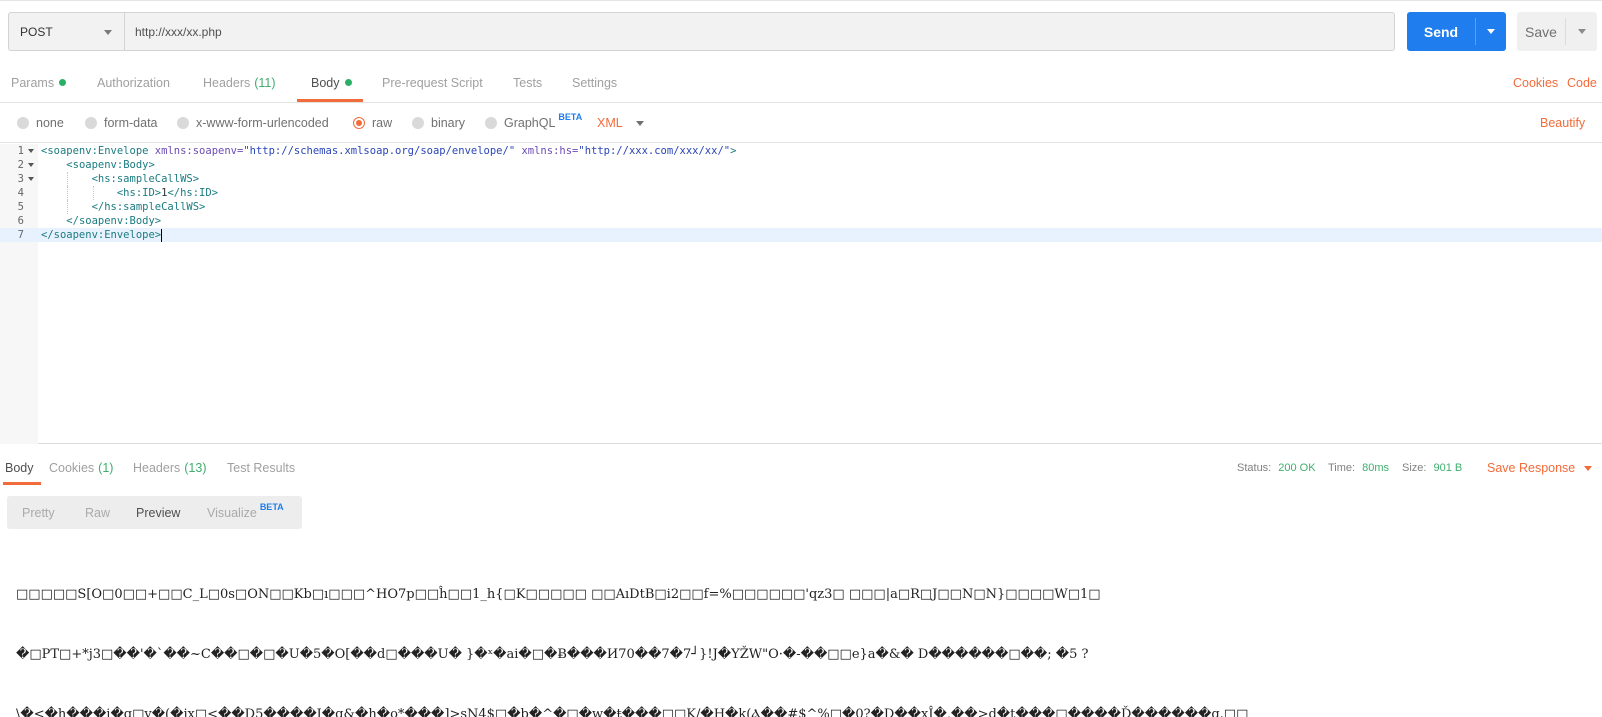 The image size is (1602, 717). I want to click on radio-label: raw, so click(382, 123).